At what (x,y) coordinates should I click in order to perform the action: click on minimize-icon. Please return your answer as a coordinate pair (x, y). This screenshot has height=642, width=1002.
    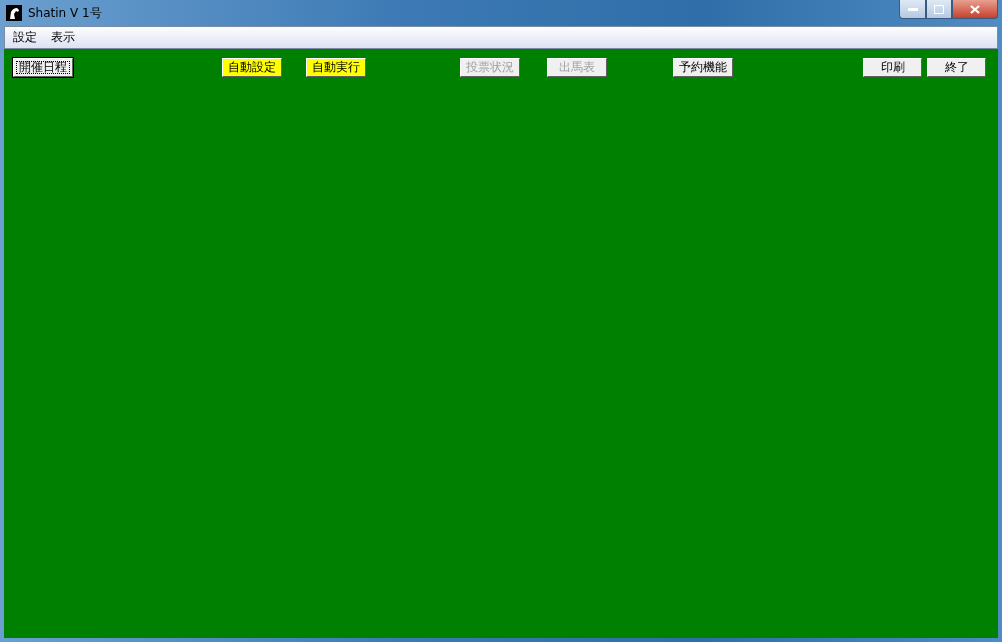
    Looking at the image, I should click on (912, 9).